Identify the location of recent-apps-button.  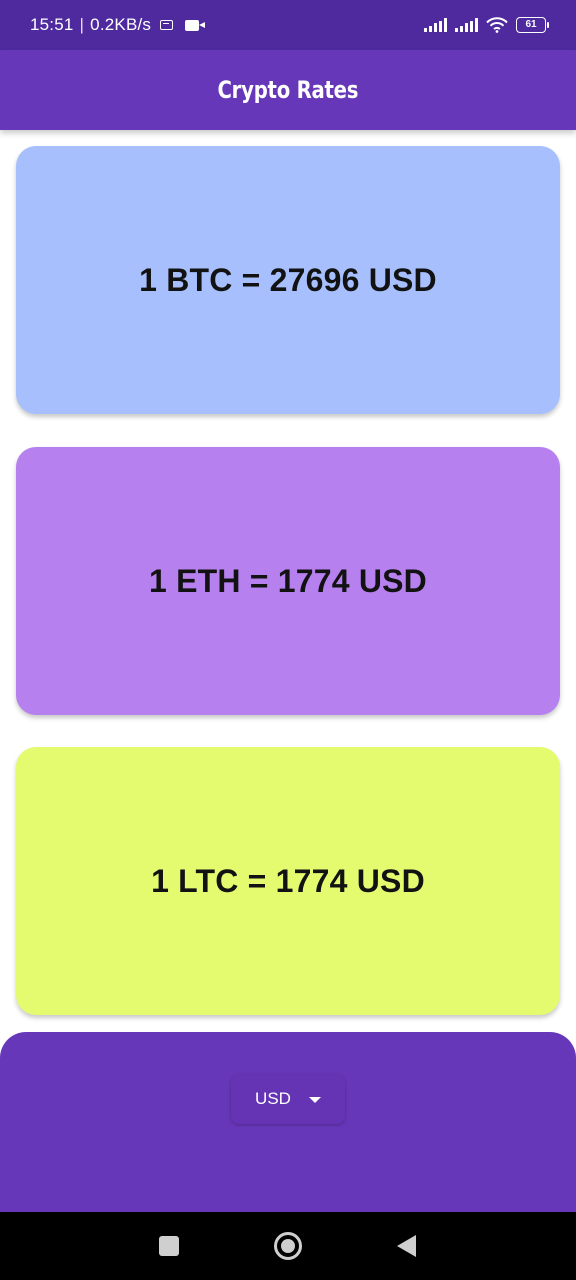
(169, 1246).